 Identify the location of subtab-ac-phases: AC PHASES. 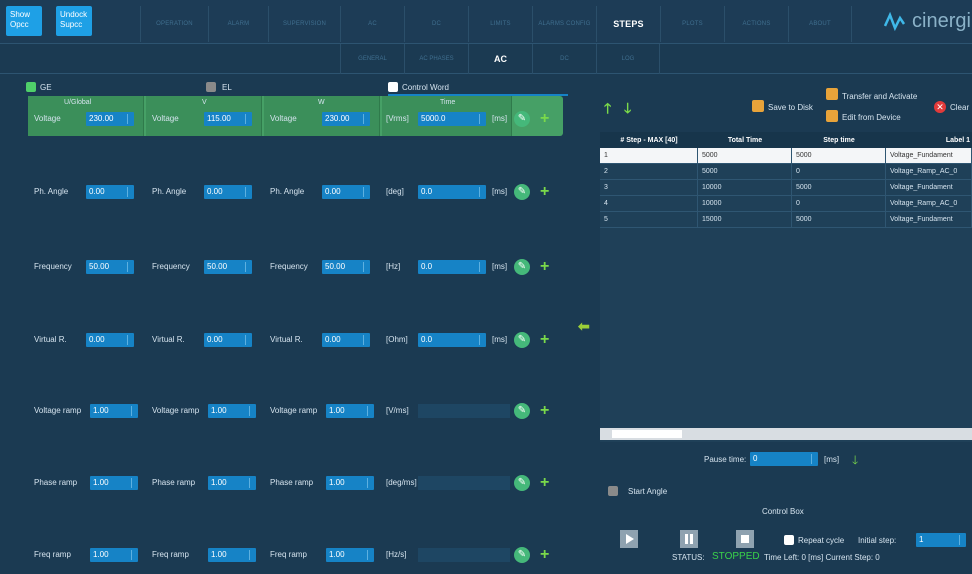
(436, 59).